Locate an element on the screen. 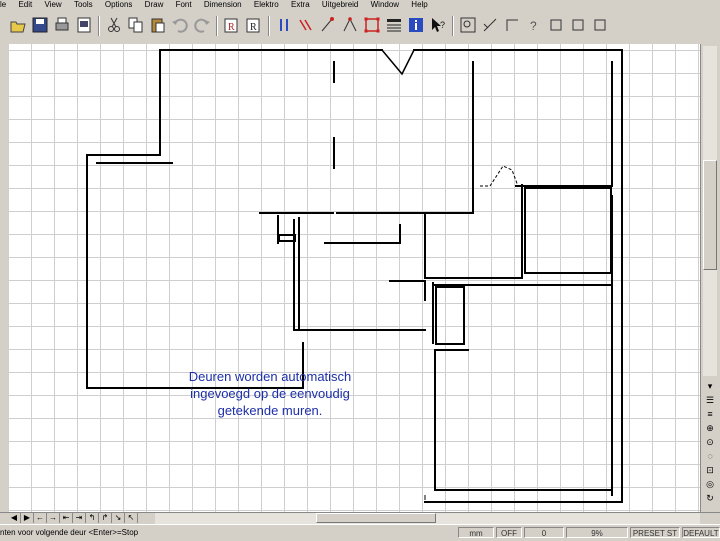 Image resolution: width=720 pixels, height=541 pixels. command-prompt: nten voor volgende deur <Enter>=Stop is located at coordinates (69, 532).